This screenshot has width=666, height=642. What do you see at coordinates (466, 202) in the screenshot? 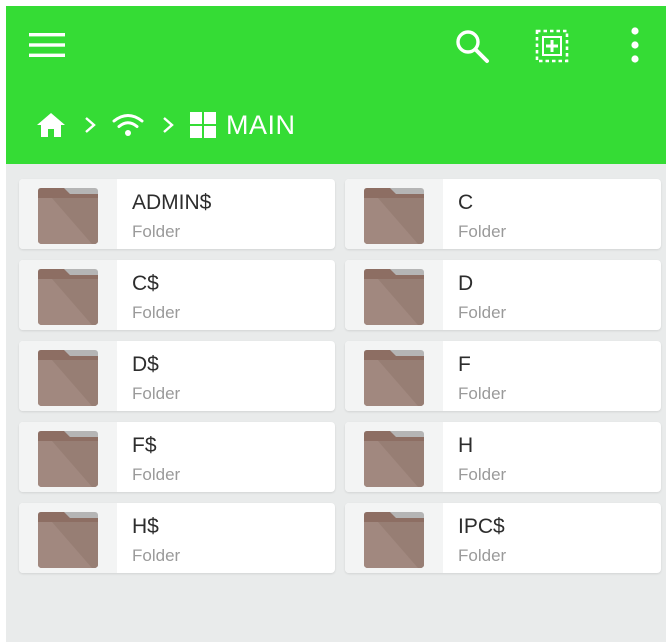
I see `folder-name: C` at bounding box center [466, 202].